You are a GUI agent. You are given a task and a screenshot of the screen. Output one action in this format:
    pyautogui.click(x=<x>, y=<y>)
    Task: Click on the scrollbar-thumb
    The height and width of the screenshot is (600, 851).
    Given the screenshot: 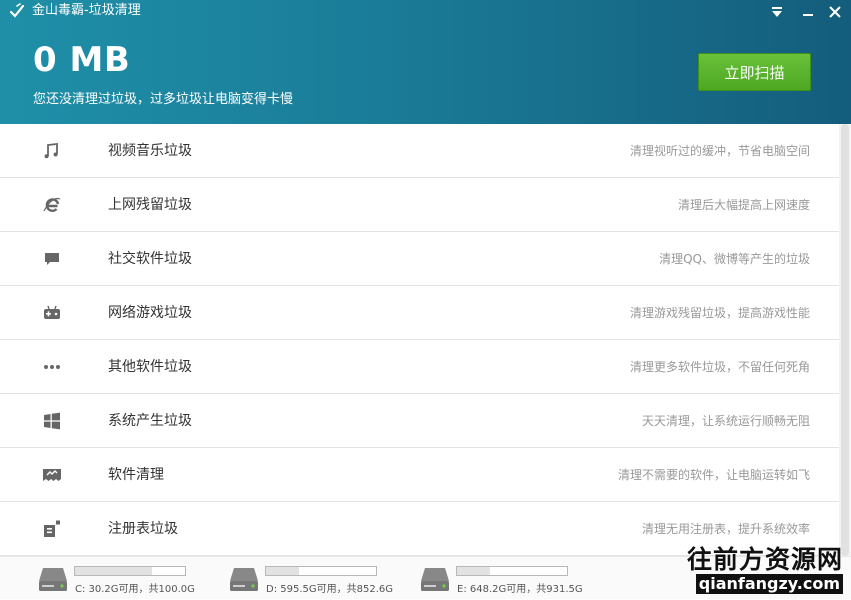 What is the action you would take?
    pyautogui.click(x=845, y=340)
    